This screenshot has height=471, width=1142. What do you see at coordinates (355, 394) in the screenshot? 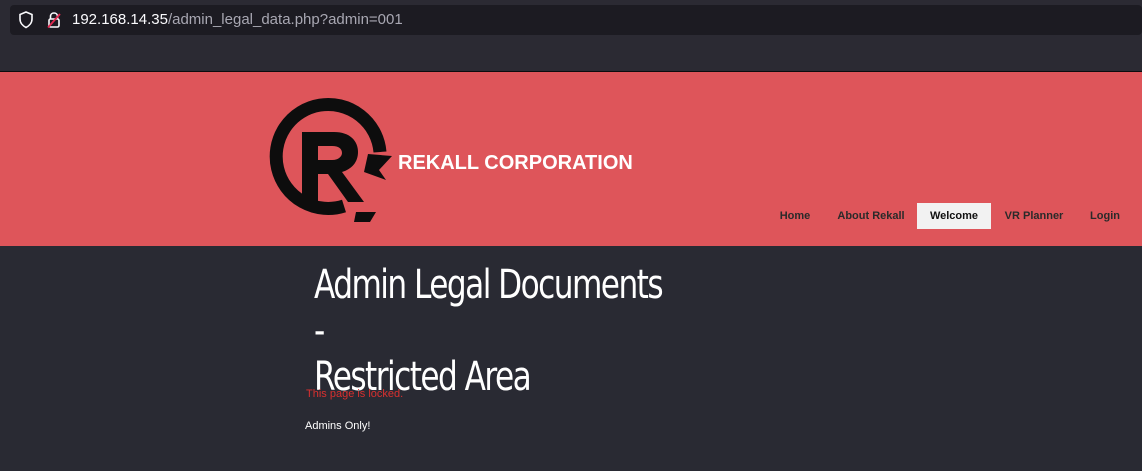
I see `locked-message: This page is locked.` at bounding box center [355, 394].